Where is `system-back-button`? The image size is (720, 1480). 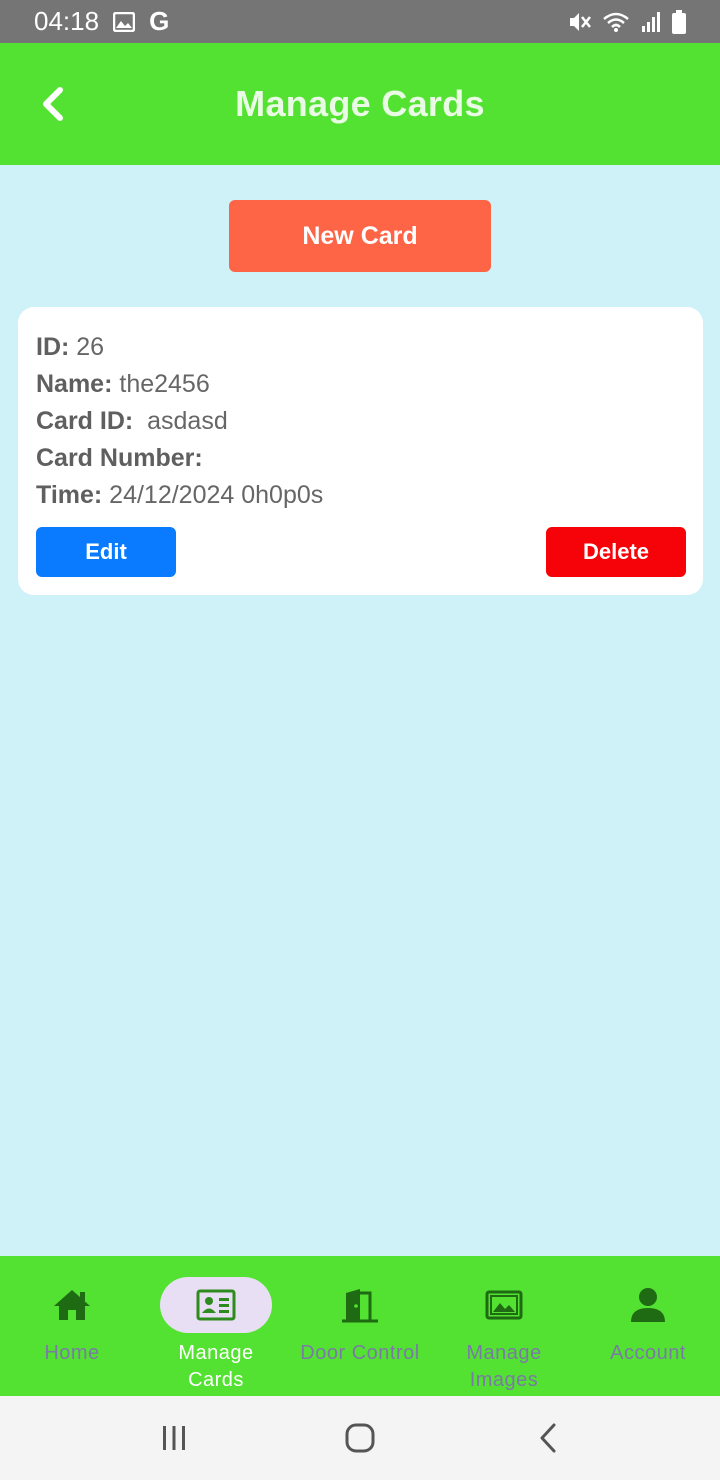 system-back-button is located at coordinates (548, 1438).